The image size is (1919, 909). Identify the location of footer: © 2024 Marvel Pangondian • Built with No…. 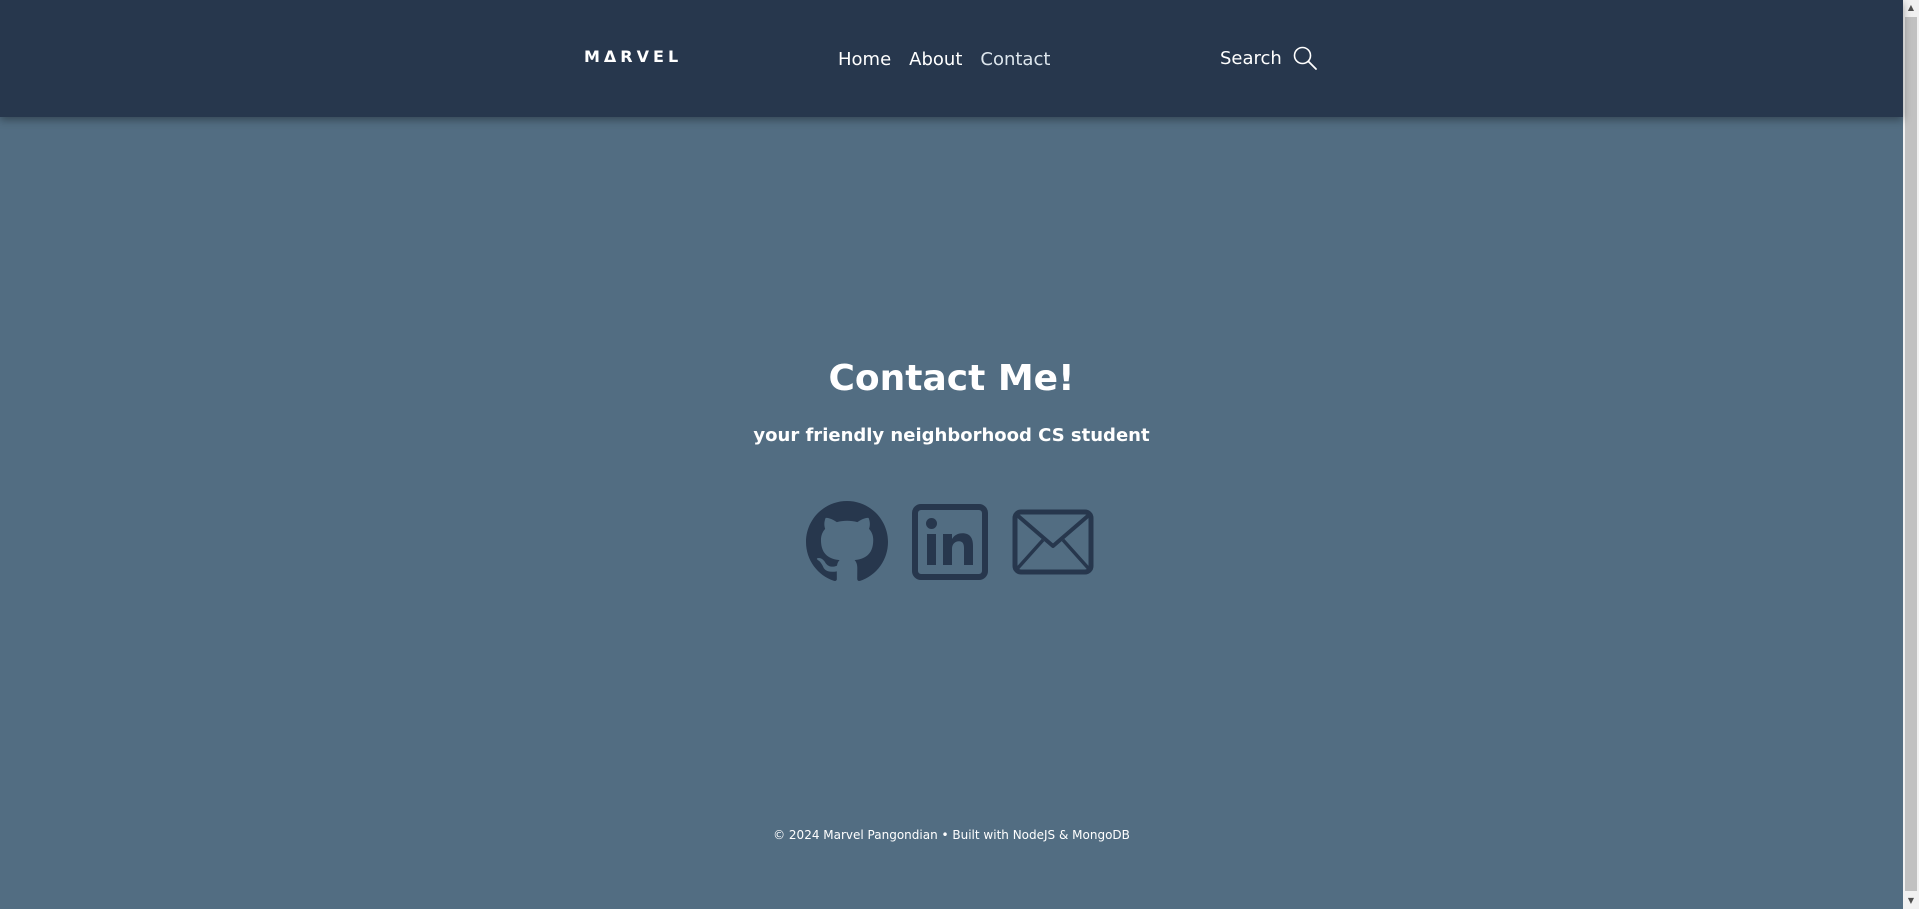
(951, 835).